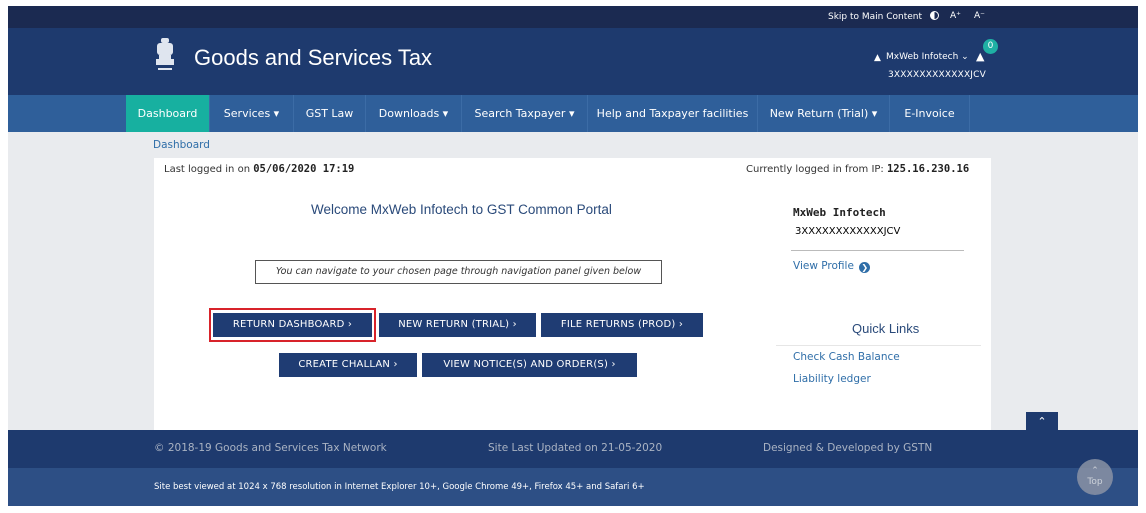 This screenshot has width=1146, height=513. What do you see at coordinates (575, 448) in the screenshot?
I see `footer-last-updated: Site Last Updated on 21-05-2020` at bounding box center [575, 448].